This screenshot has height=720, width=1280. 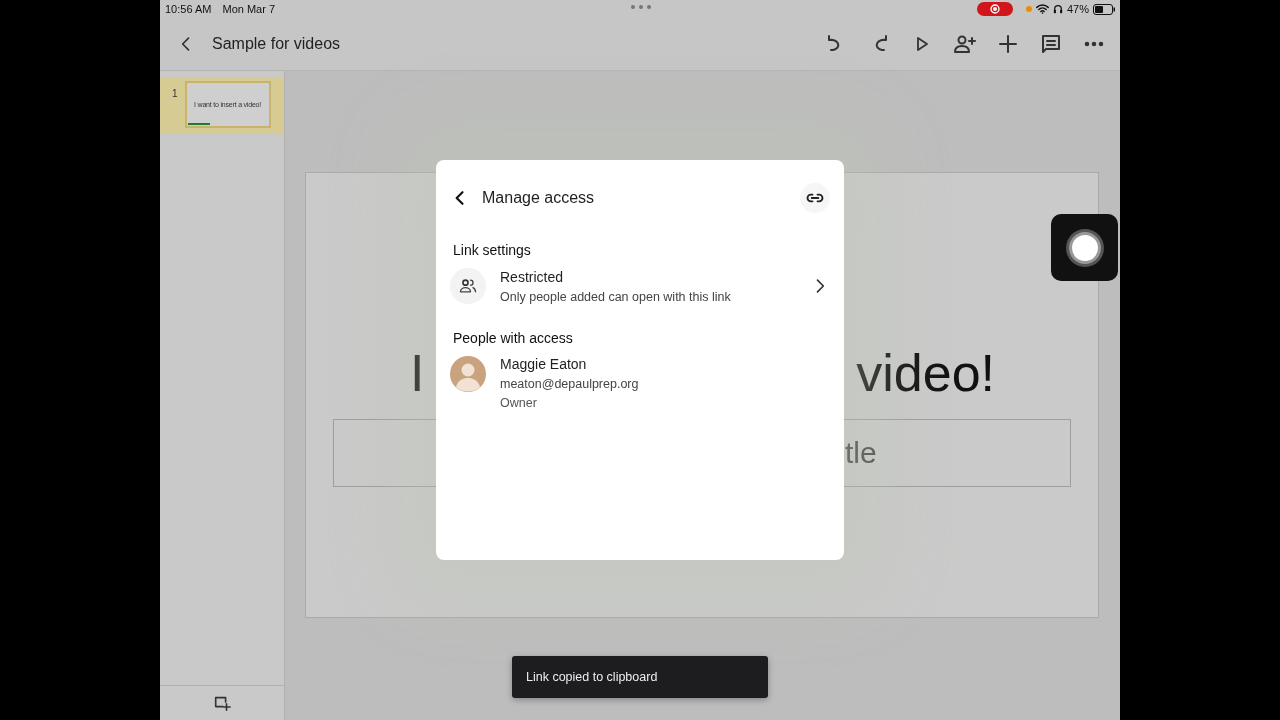 I want to click on status-date: Mon Mar 7, so click(x=249, y=9).